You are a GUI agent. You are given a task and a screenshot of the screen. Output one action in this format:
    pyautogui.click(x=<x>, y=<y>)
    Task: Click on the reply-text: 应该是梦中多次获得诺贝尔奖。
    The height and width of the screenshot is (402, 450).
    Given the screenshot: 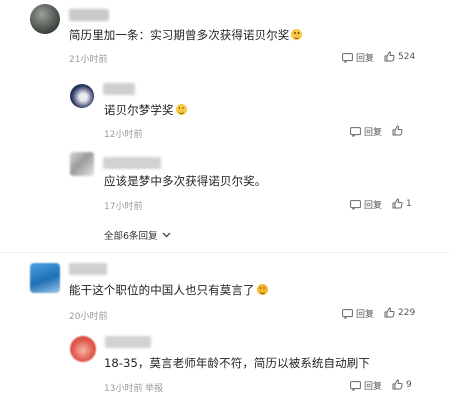 What is the action you would take?
    pyautogui.click(x=185, y=181)
    